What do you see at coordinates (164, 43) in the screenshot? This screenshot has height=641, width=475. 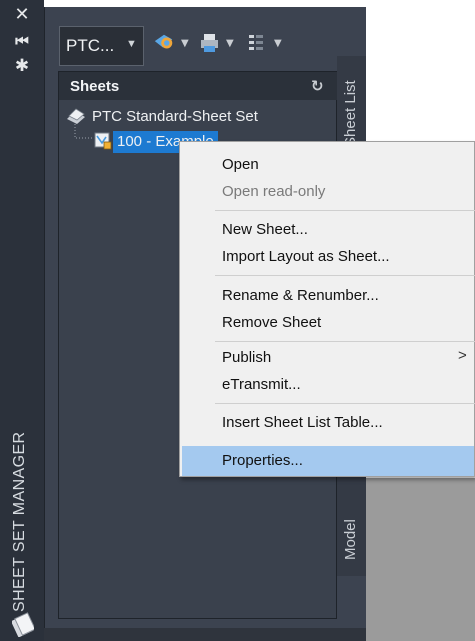 I see `sheet-set-view-icon` at bounding box center [164, 43].